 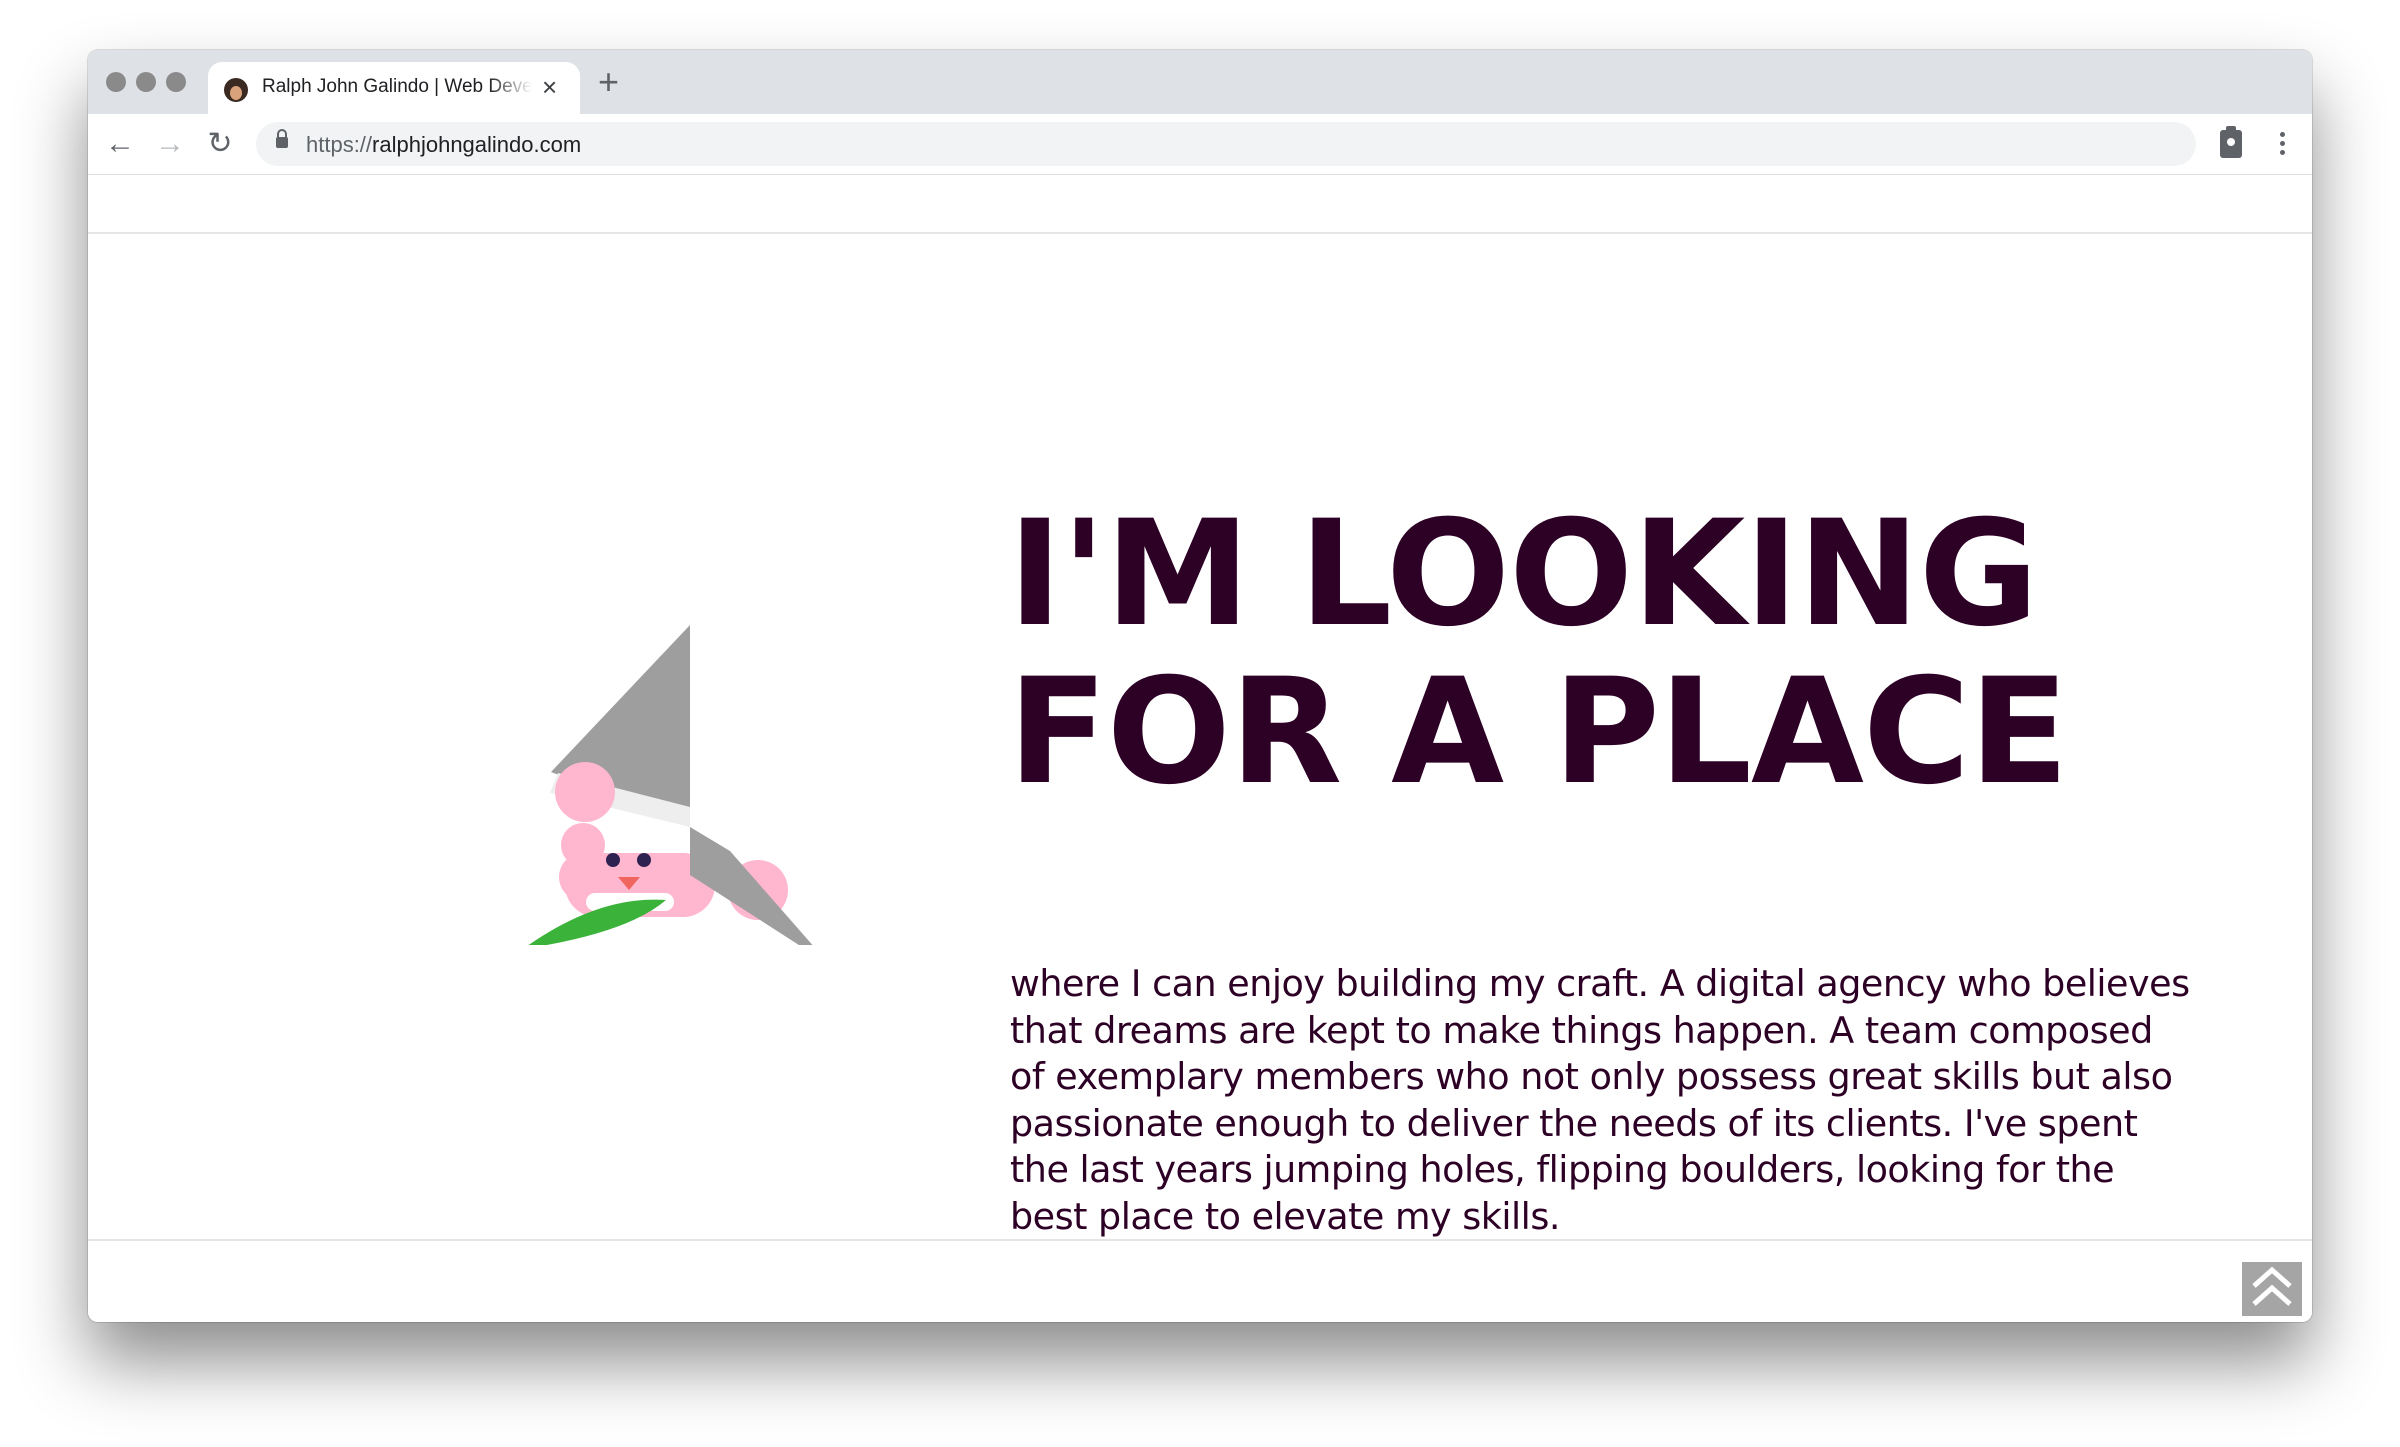 I want to click on page-headline: I'M LOOKING FOR A PLACE, so click(x=1608, y=653).